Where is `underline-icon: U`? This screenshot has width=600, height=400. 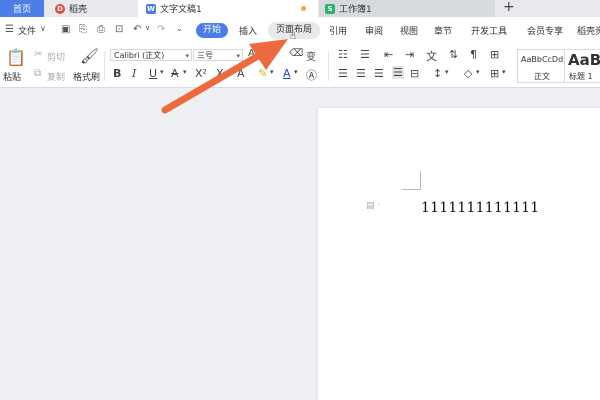 underline-icon: U is located at coordinates (153, 73).